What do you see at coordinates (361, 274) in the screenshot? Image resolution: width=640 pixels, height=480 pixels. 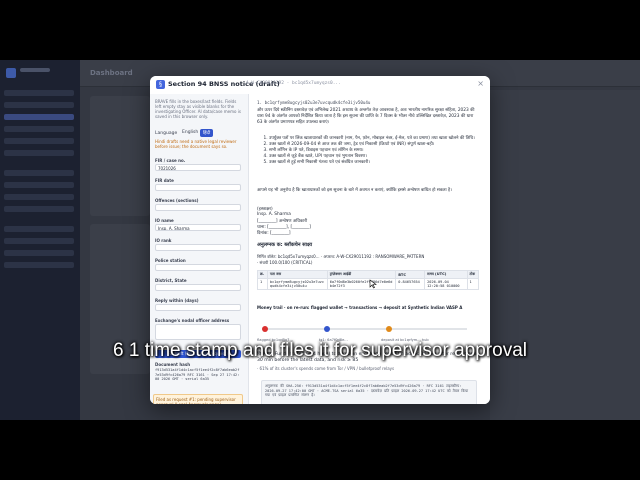 I see `table-header: ट्रांज़ेक्शन आईडी` at bounding box center [361, 274].